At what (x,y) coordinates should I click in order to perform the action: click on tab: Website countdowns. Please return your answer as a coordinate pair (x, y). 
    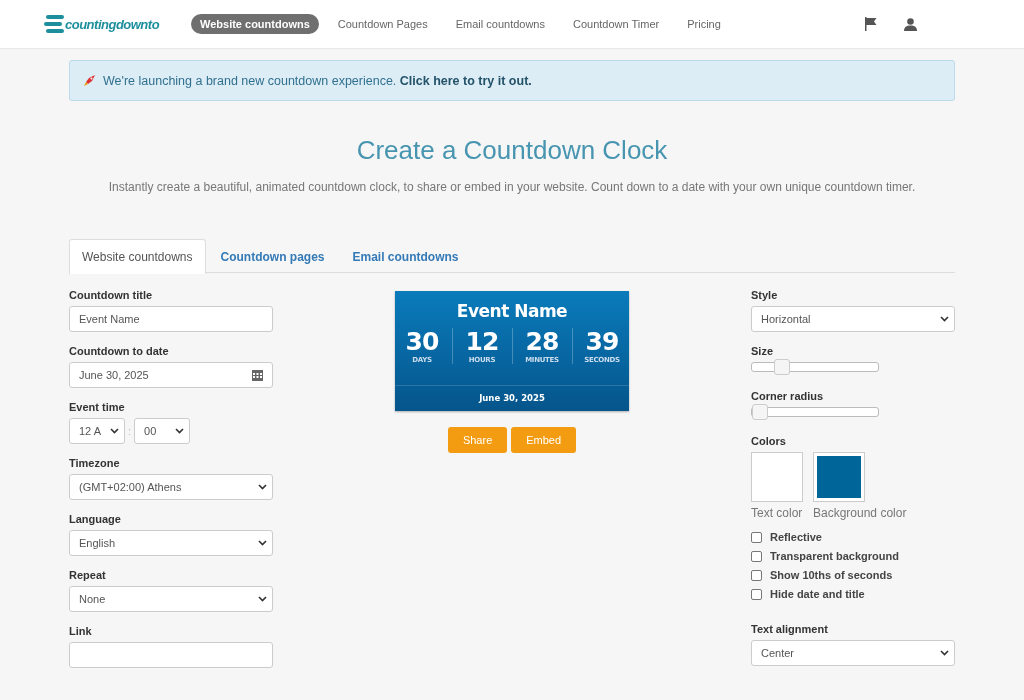
    Looking at the image, I should click on (137, 256).